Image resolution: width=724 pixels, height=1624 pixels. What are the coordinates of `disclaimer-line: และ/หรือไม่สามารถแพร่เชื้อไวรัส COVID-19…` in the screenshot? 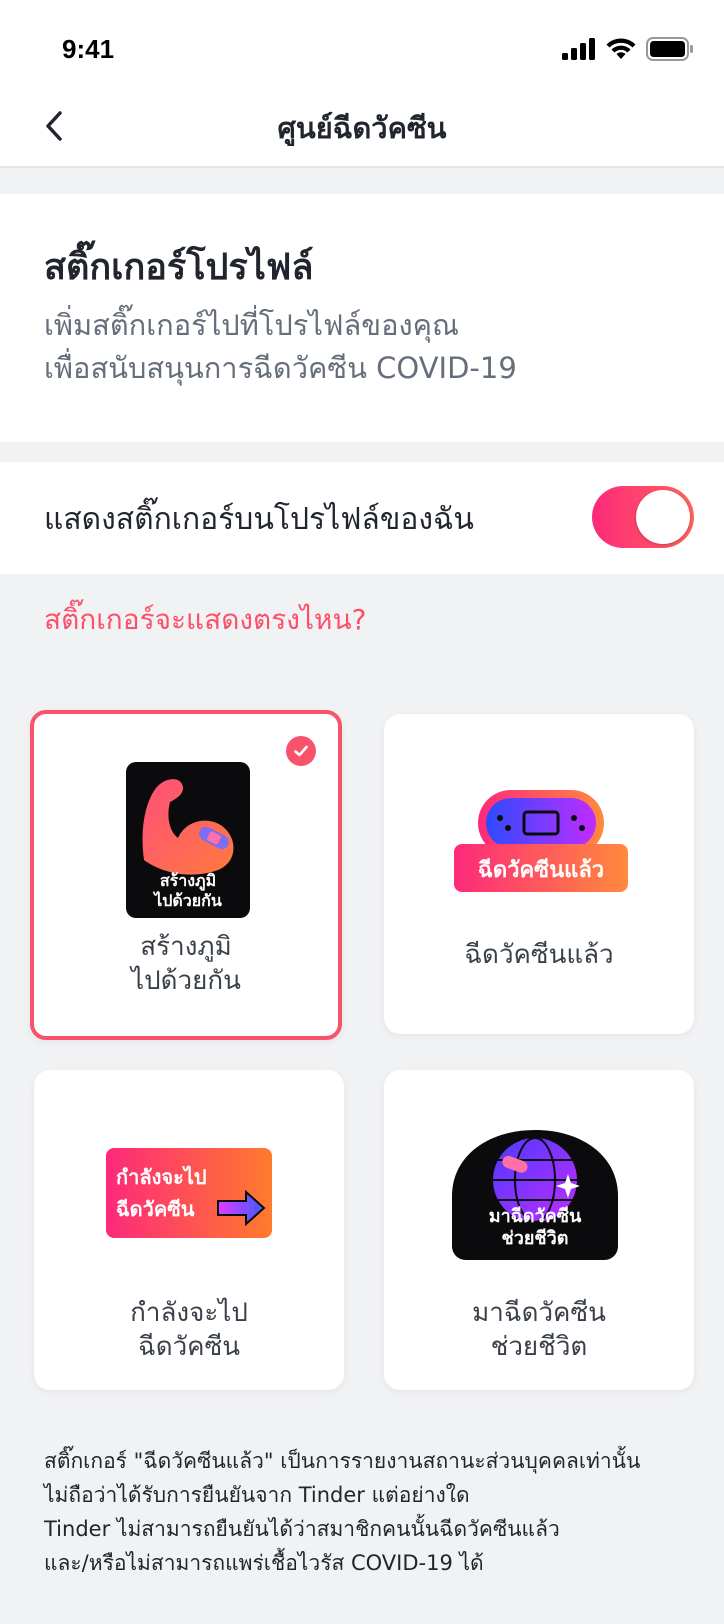 It's located at (264, 1563).